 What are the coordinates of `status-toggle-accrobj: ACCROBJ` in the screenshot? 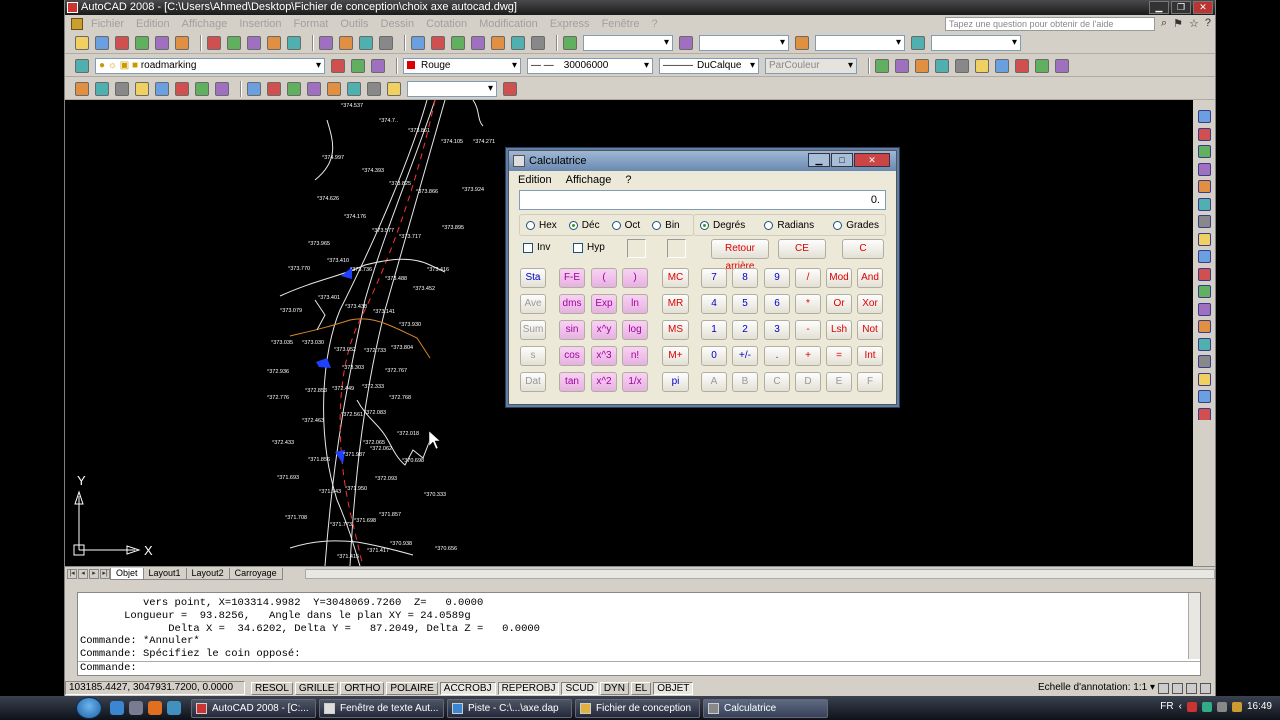 It's located at (467, 688).